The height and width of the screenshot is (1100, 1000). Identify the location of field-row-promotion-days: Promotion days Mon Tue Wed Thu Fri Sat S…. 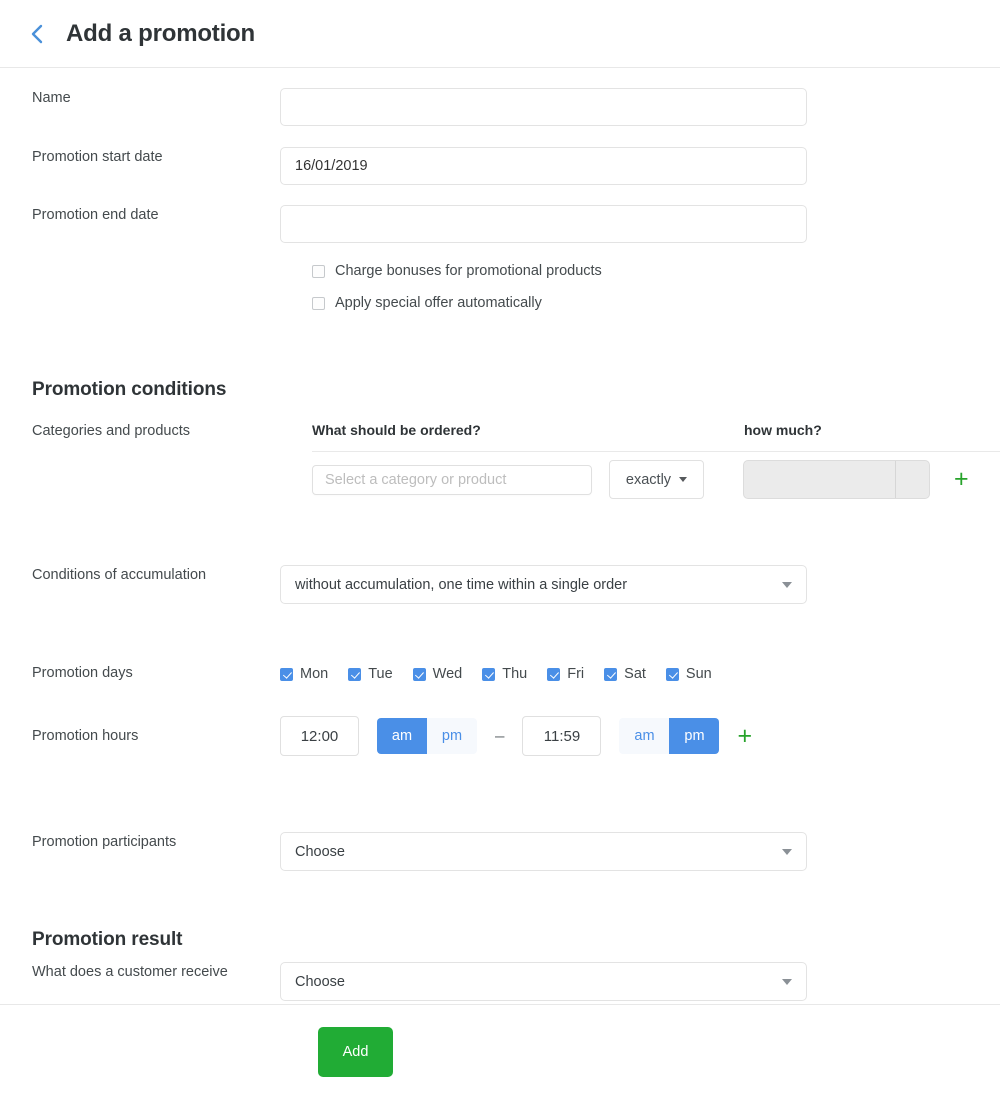
(356, 674).